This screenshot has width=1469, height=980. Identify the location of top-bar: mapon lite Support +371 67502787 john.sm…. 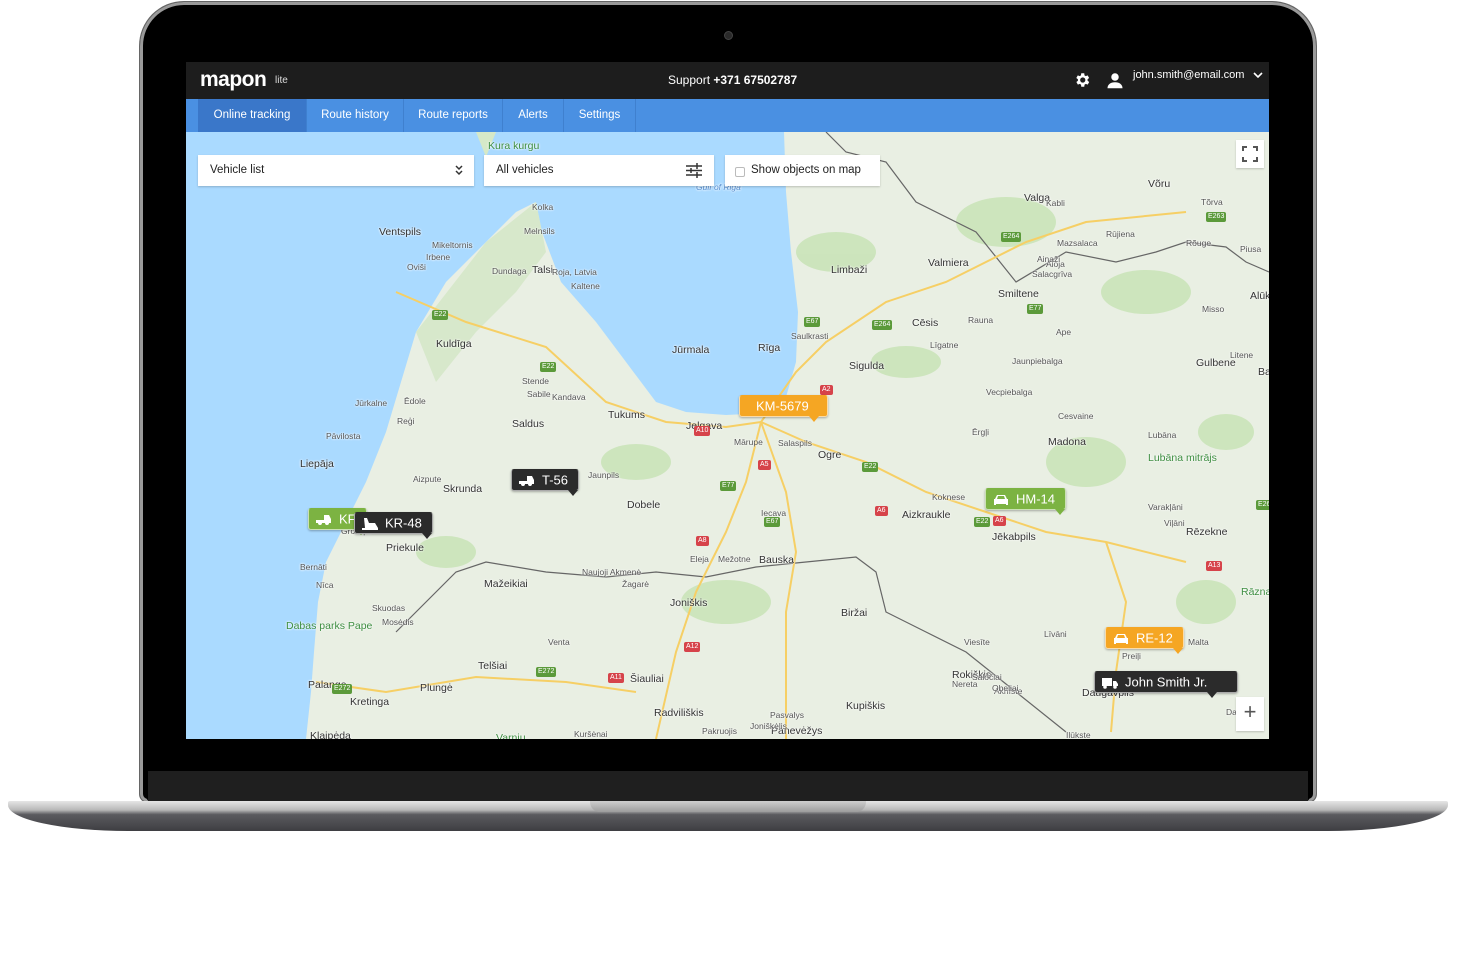
(727, 80).